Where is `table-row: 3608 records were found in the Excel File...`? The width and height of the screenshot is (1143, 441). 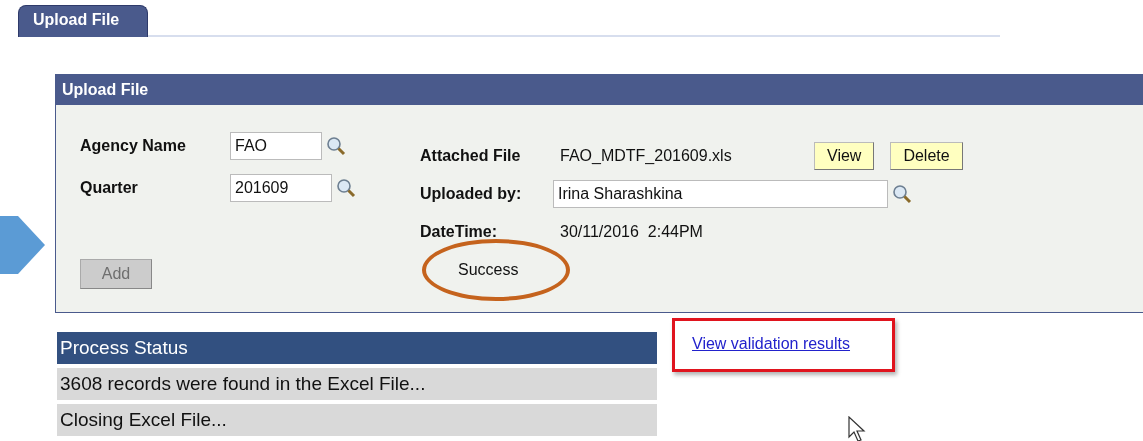
table-row: 3608 records were found in the Excel File... is located at coordinates (357, 384).